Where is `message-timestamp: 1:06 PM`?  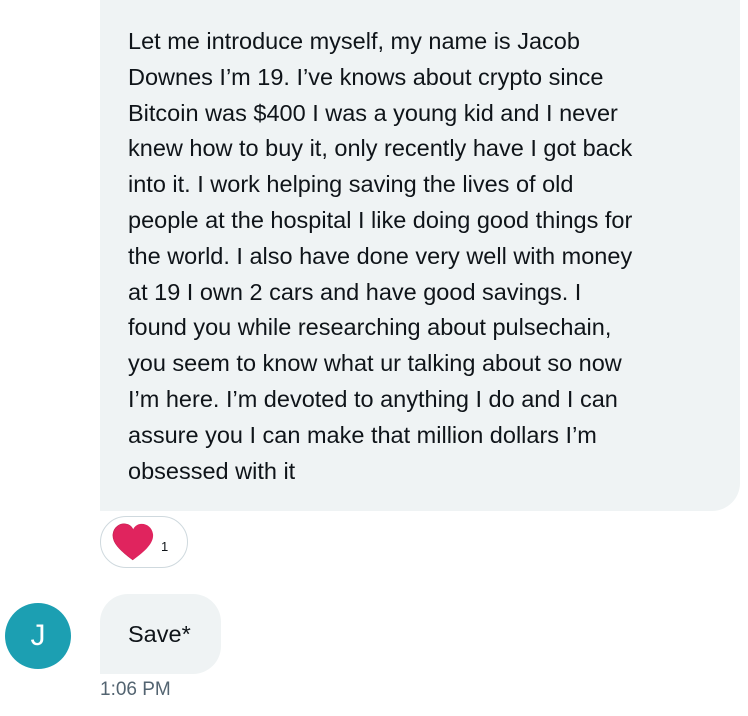
message-timestamp: 1:06 PM is located at coordinates (135, 689).